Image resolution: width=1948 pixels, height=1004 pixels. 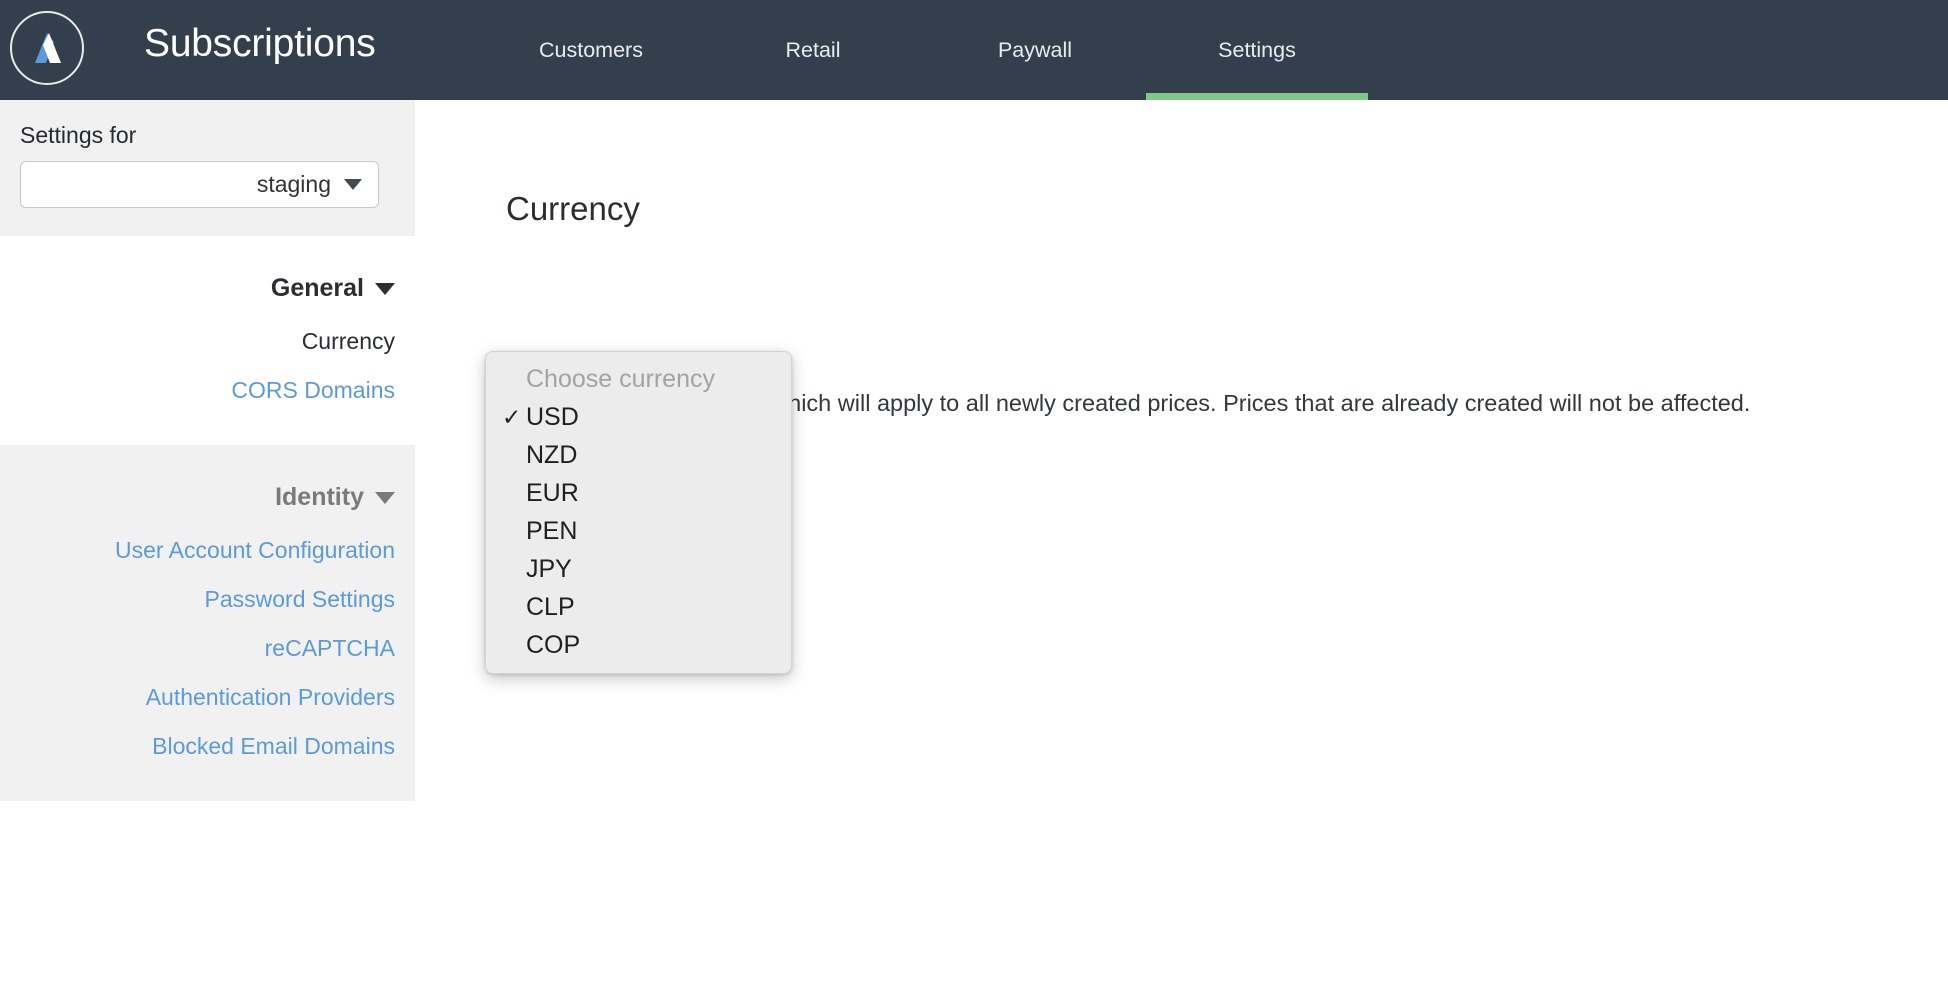 What do you see at coordinates (78, 135) in the screenshot?
I see `settings-for-label: Settings for` at bounding box center [78, 135].